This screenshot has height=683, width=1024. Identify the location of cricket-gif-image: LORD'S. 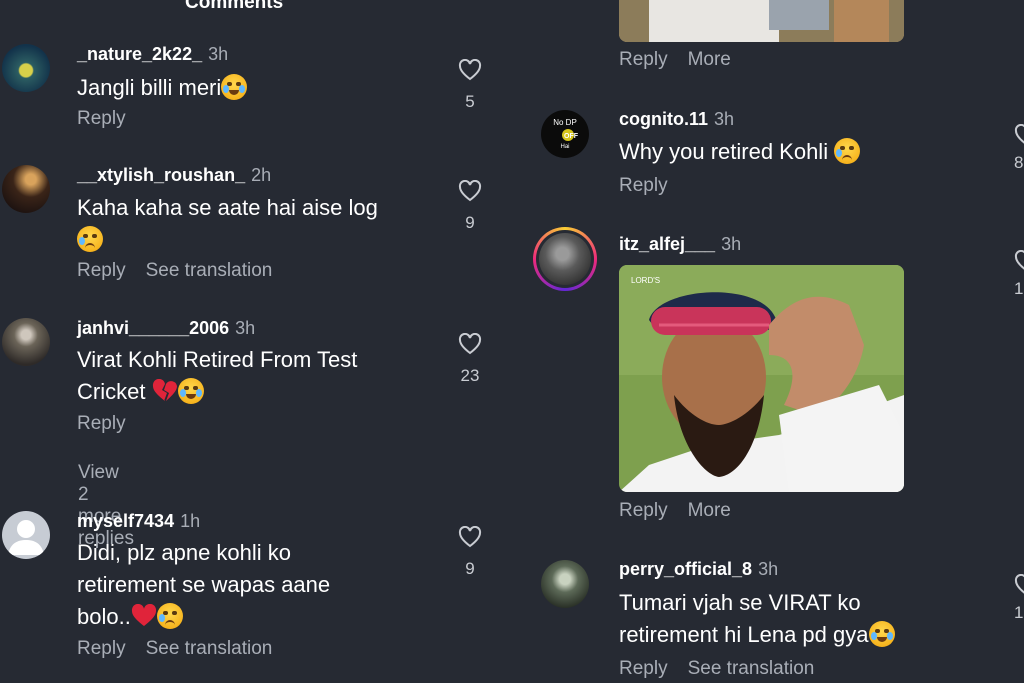
(761, 378).